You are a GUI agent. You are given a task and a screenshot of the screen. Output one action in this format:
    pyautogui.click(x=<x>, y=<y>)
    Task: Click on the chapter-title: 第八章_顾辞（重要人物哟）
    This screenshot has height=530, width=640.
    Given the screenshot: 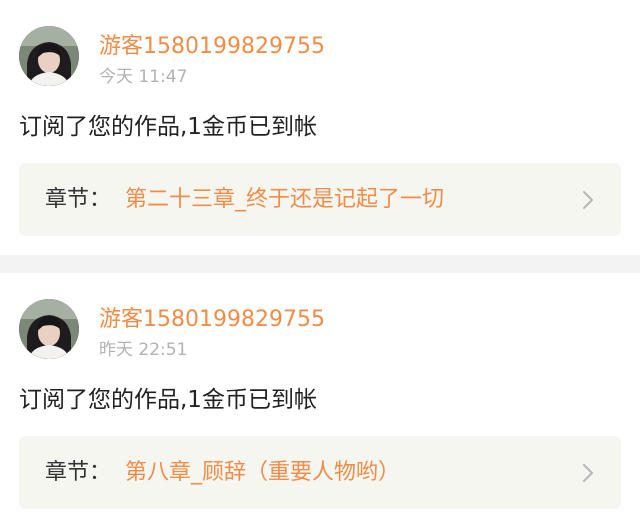 What is the action you would take?
    pyautogui.click(x=262, y=472)
    